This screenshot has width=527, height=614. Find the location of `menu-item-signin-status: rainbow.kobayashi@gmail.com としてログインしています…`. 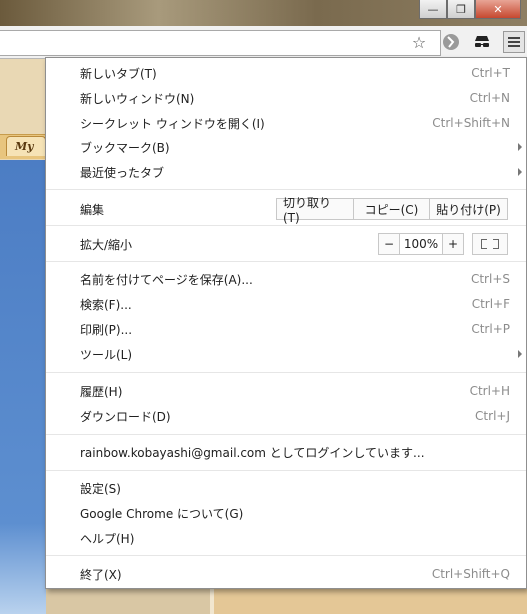

menu-item-signin-status: rainbow.kobayashi@gmail.com としてログインしています… is located at coordinates (286, 452).